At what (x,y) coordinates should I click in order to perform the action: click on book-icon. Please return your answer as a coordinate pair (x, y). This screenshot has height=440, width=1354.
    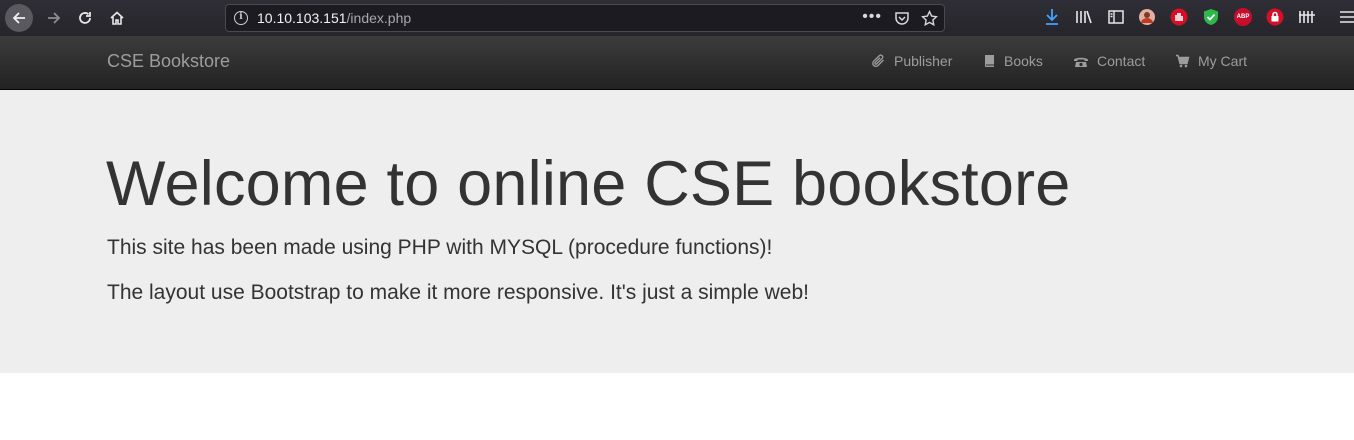
    Looking at the image, I should click on (989, 61).